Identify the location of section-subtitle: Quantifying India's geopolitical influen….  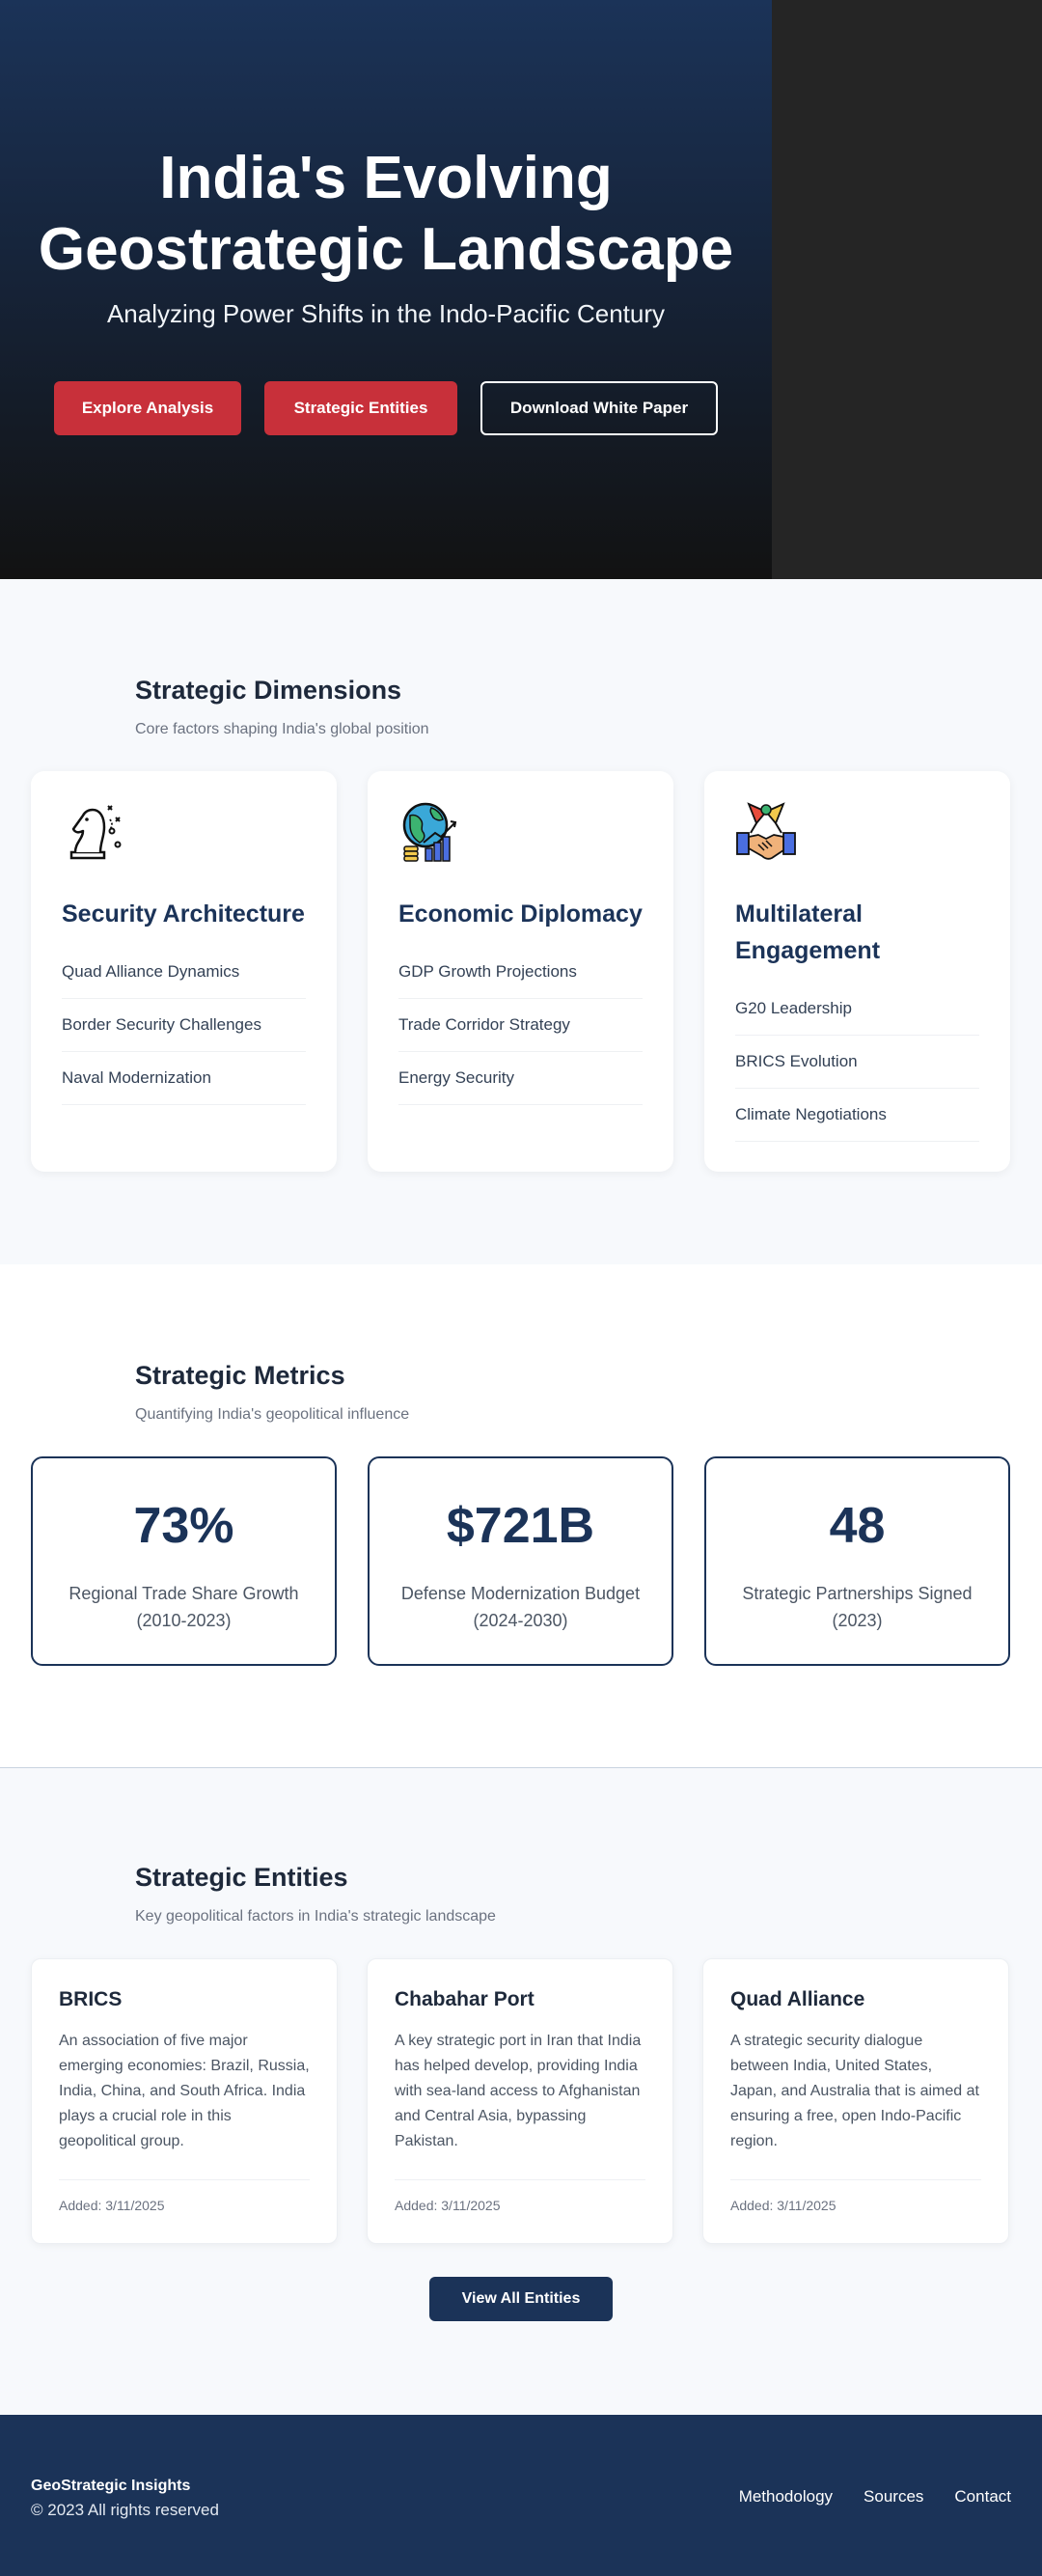
(272, 1414).